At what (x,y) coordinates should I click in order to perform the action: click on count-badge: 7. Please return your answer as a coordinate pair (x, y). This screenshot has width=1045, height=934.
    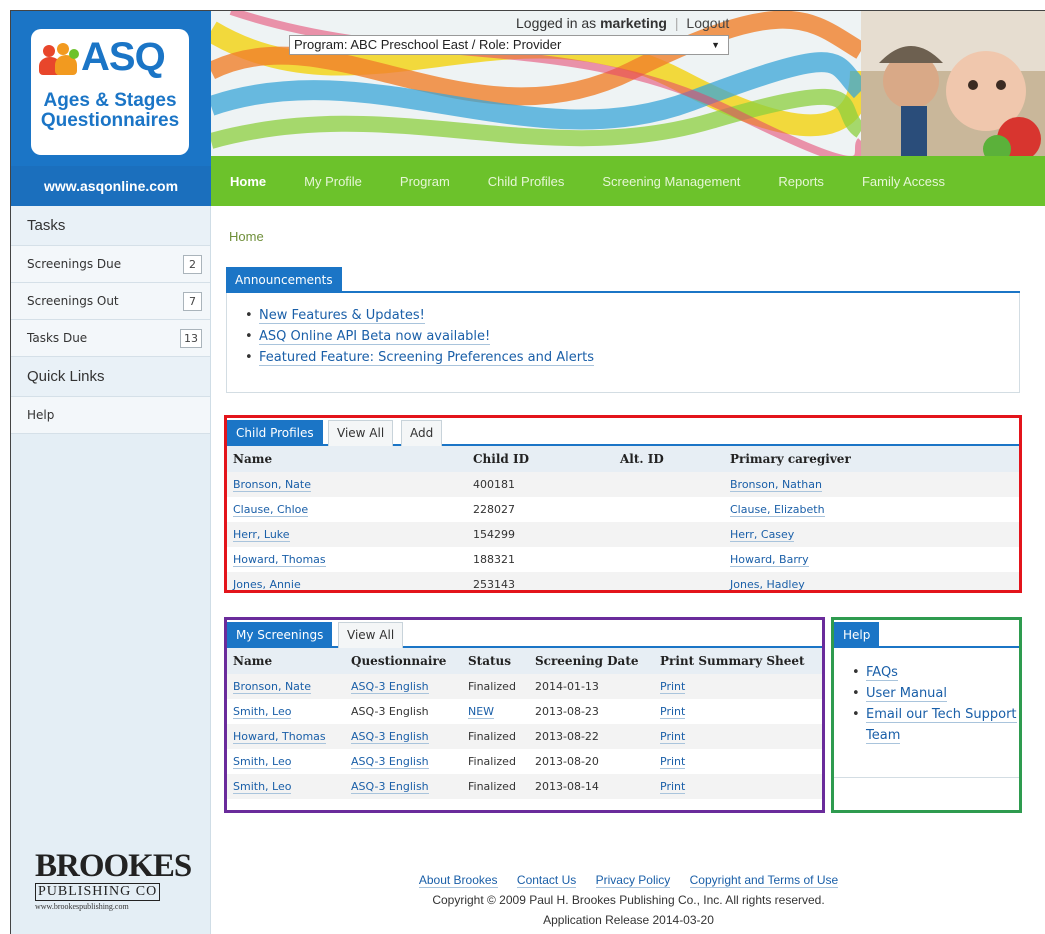
    Looking at the image, I should click on (192, 301).